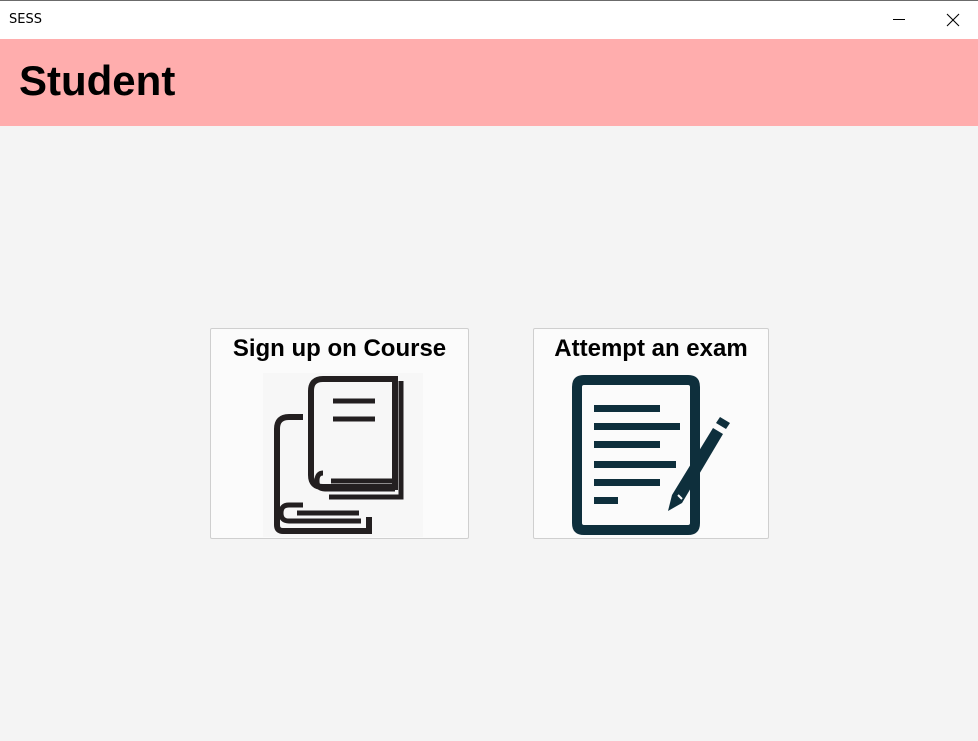  What do you see at coordinates (339, 348) in the screenshot?
I see `sign-up-course-label: Sign up on Course` at bounding box center [339, 348].